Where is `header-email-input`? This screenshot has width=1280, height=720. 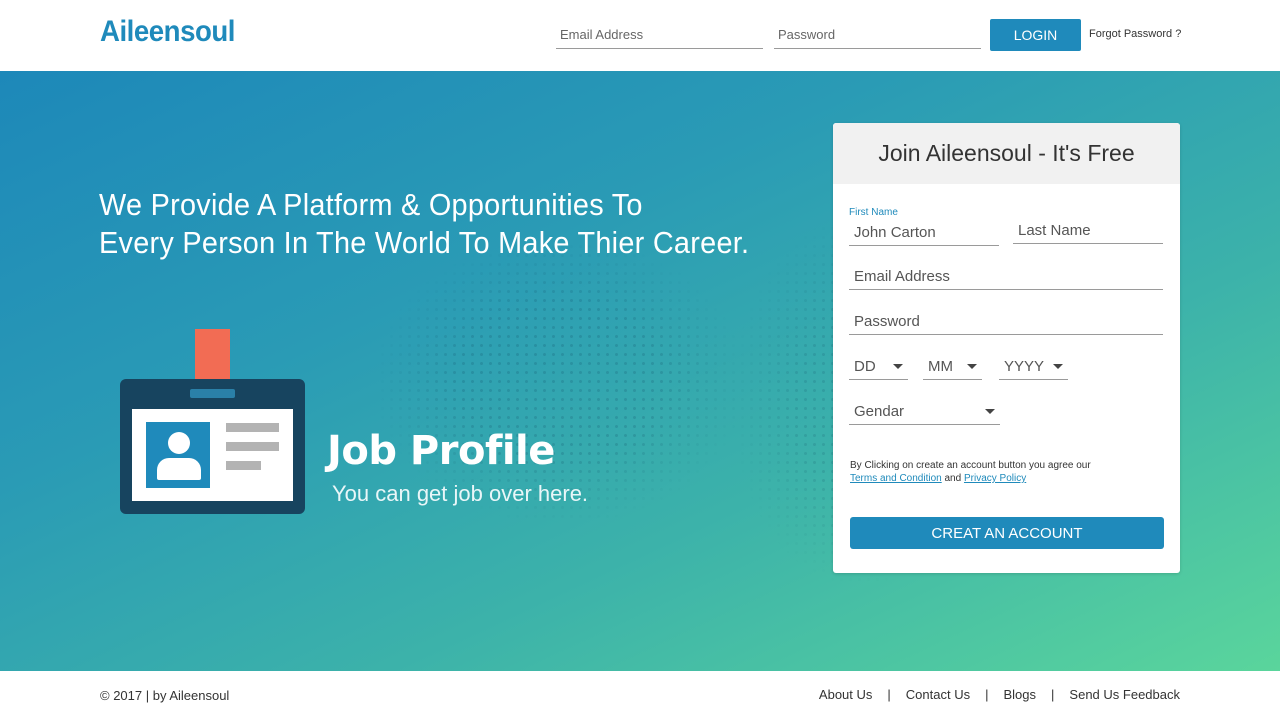
header-email-input is located at coordinates (659, 34).